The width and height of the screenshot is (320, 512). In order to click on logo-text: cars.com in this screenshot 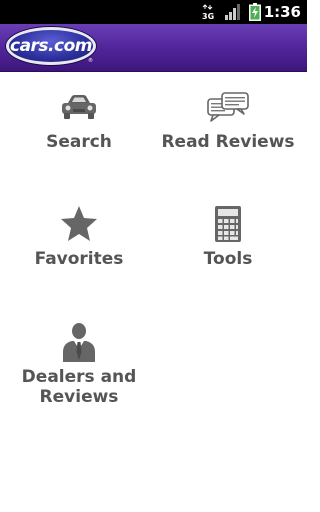, I will do `click(51, 46)`.